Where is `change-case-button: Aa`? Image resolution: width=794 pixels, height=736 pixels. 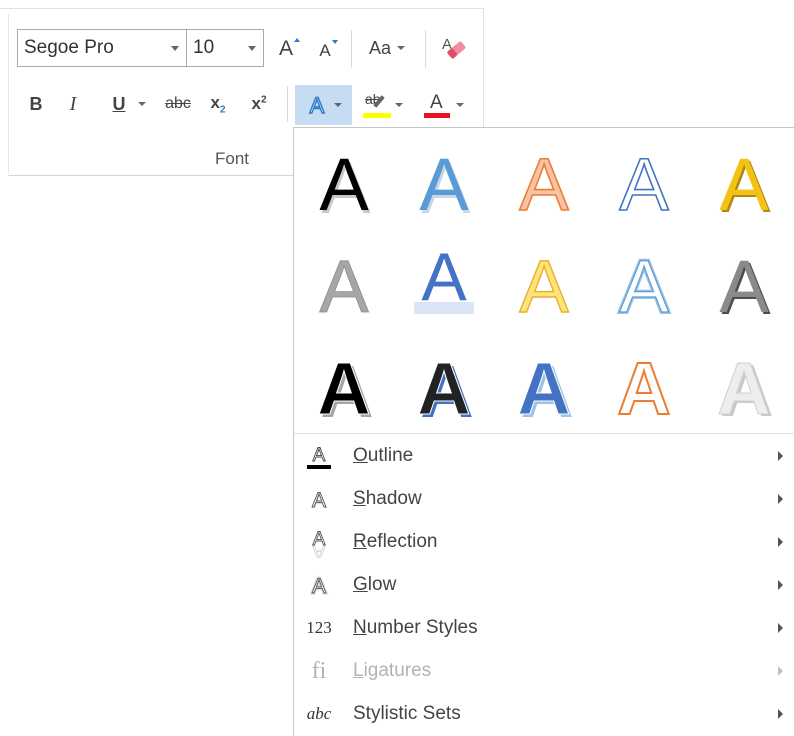
change-case-button: Aa is located at coordinates (387, 48).